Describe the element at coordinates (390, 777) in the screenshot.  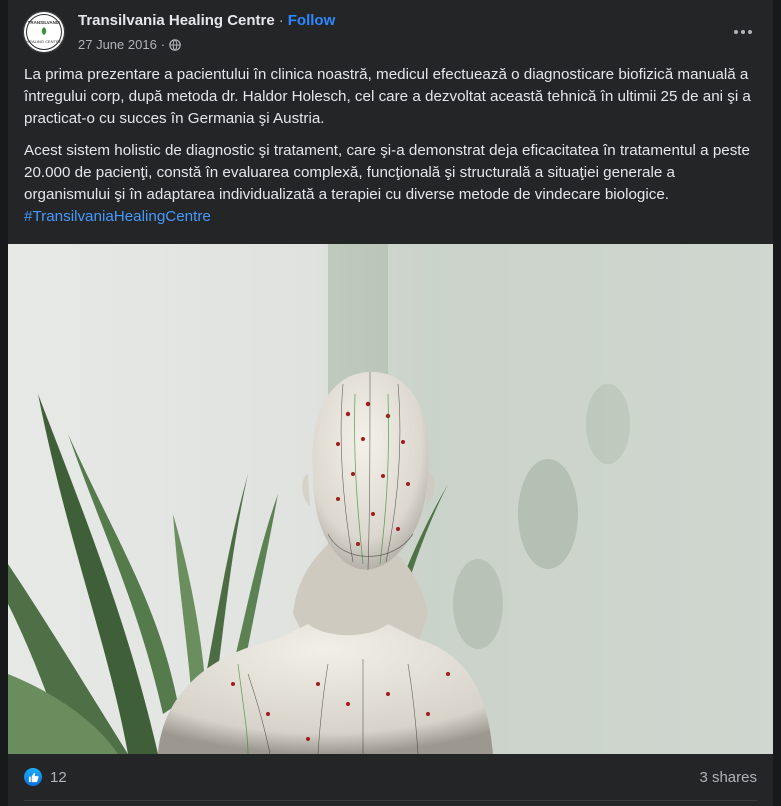
I see `post-footer: 12 3 shares` at that location.